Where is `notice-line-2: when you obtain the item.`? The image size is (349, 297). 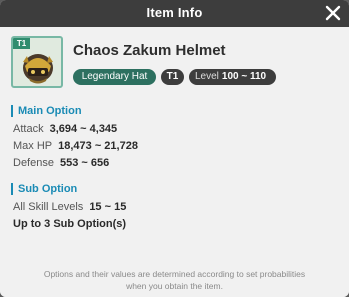 notice-line-2: when you obtain the item. is located at coordinates (174, 286).